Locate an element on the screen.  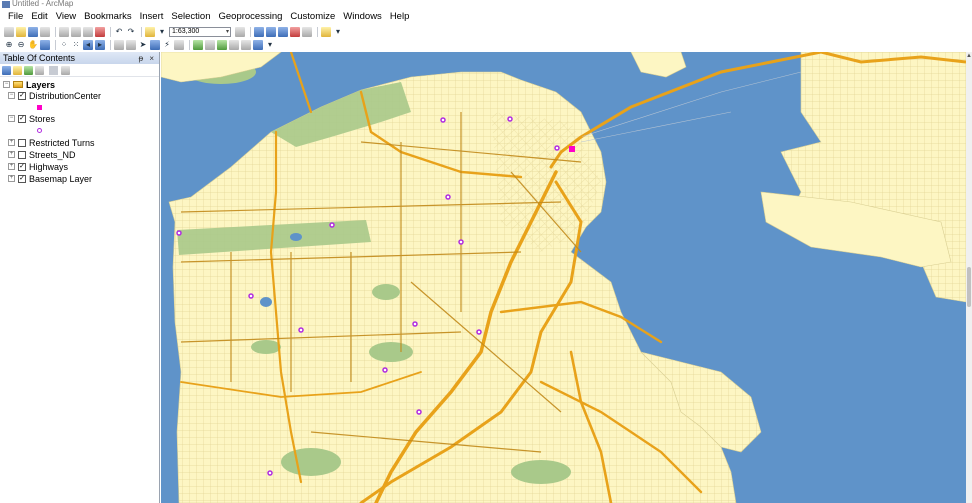
clear-selection-icon is located at coordinates (131, 44).